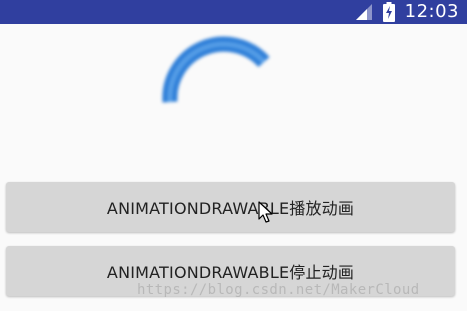 The image size is (467, 311). I want to click on mouse-pointer-icon, so click(266, 213).